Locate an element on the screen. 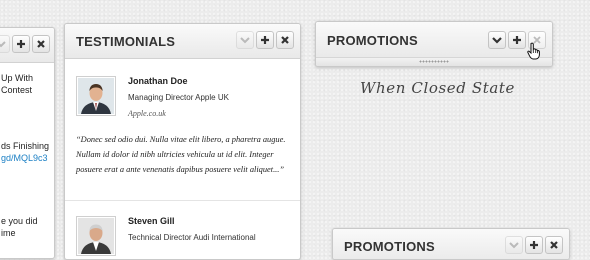 The height and width of the screenshot is (260, 590). promotions-widget: PROMOTIONS is located at coordinates (451, 244).